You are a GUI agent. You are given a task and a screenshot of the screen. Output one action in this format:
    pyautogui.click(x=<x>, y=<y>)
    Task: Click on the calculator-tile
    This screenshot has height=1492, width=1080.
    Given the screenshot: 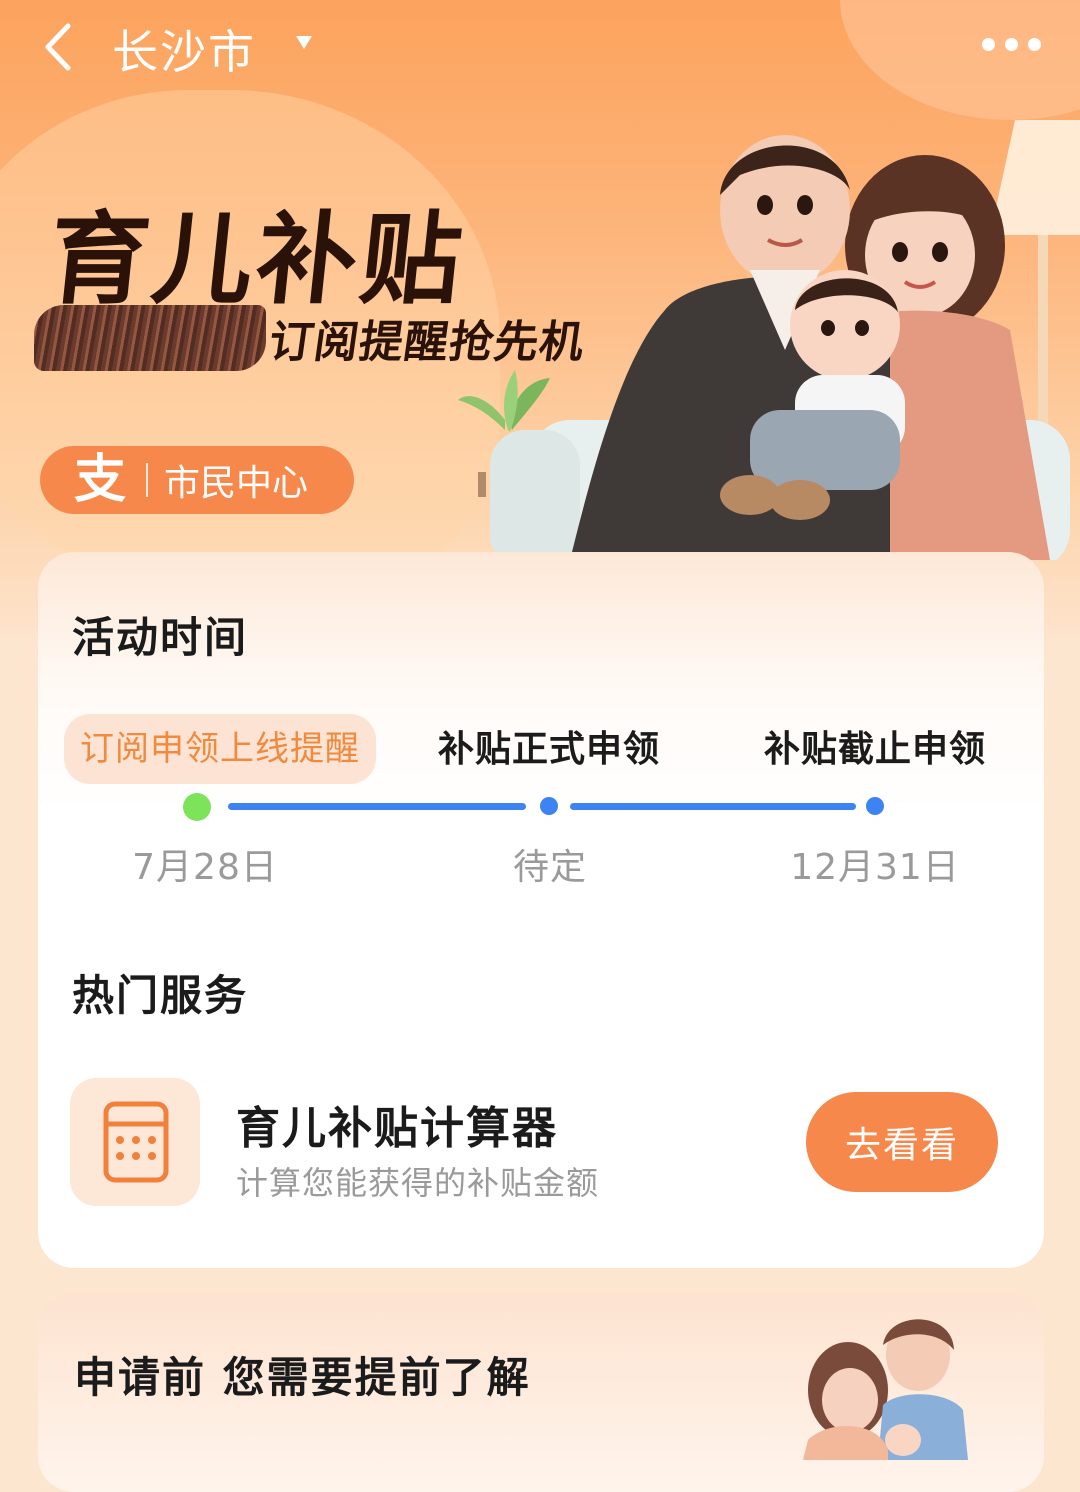 What is the action you would take?
    pyautogui.click(x=135, y=1142)
    